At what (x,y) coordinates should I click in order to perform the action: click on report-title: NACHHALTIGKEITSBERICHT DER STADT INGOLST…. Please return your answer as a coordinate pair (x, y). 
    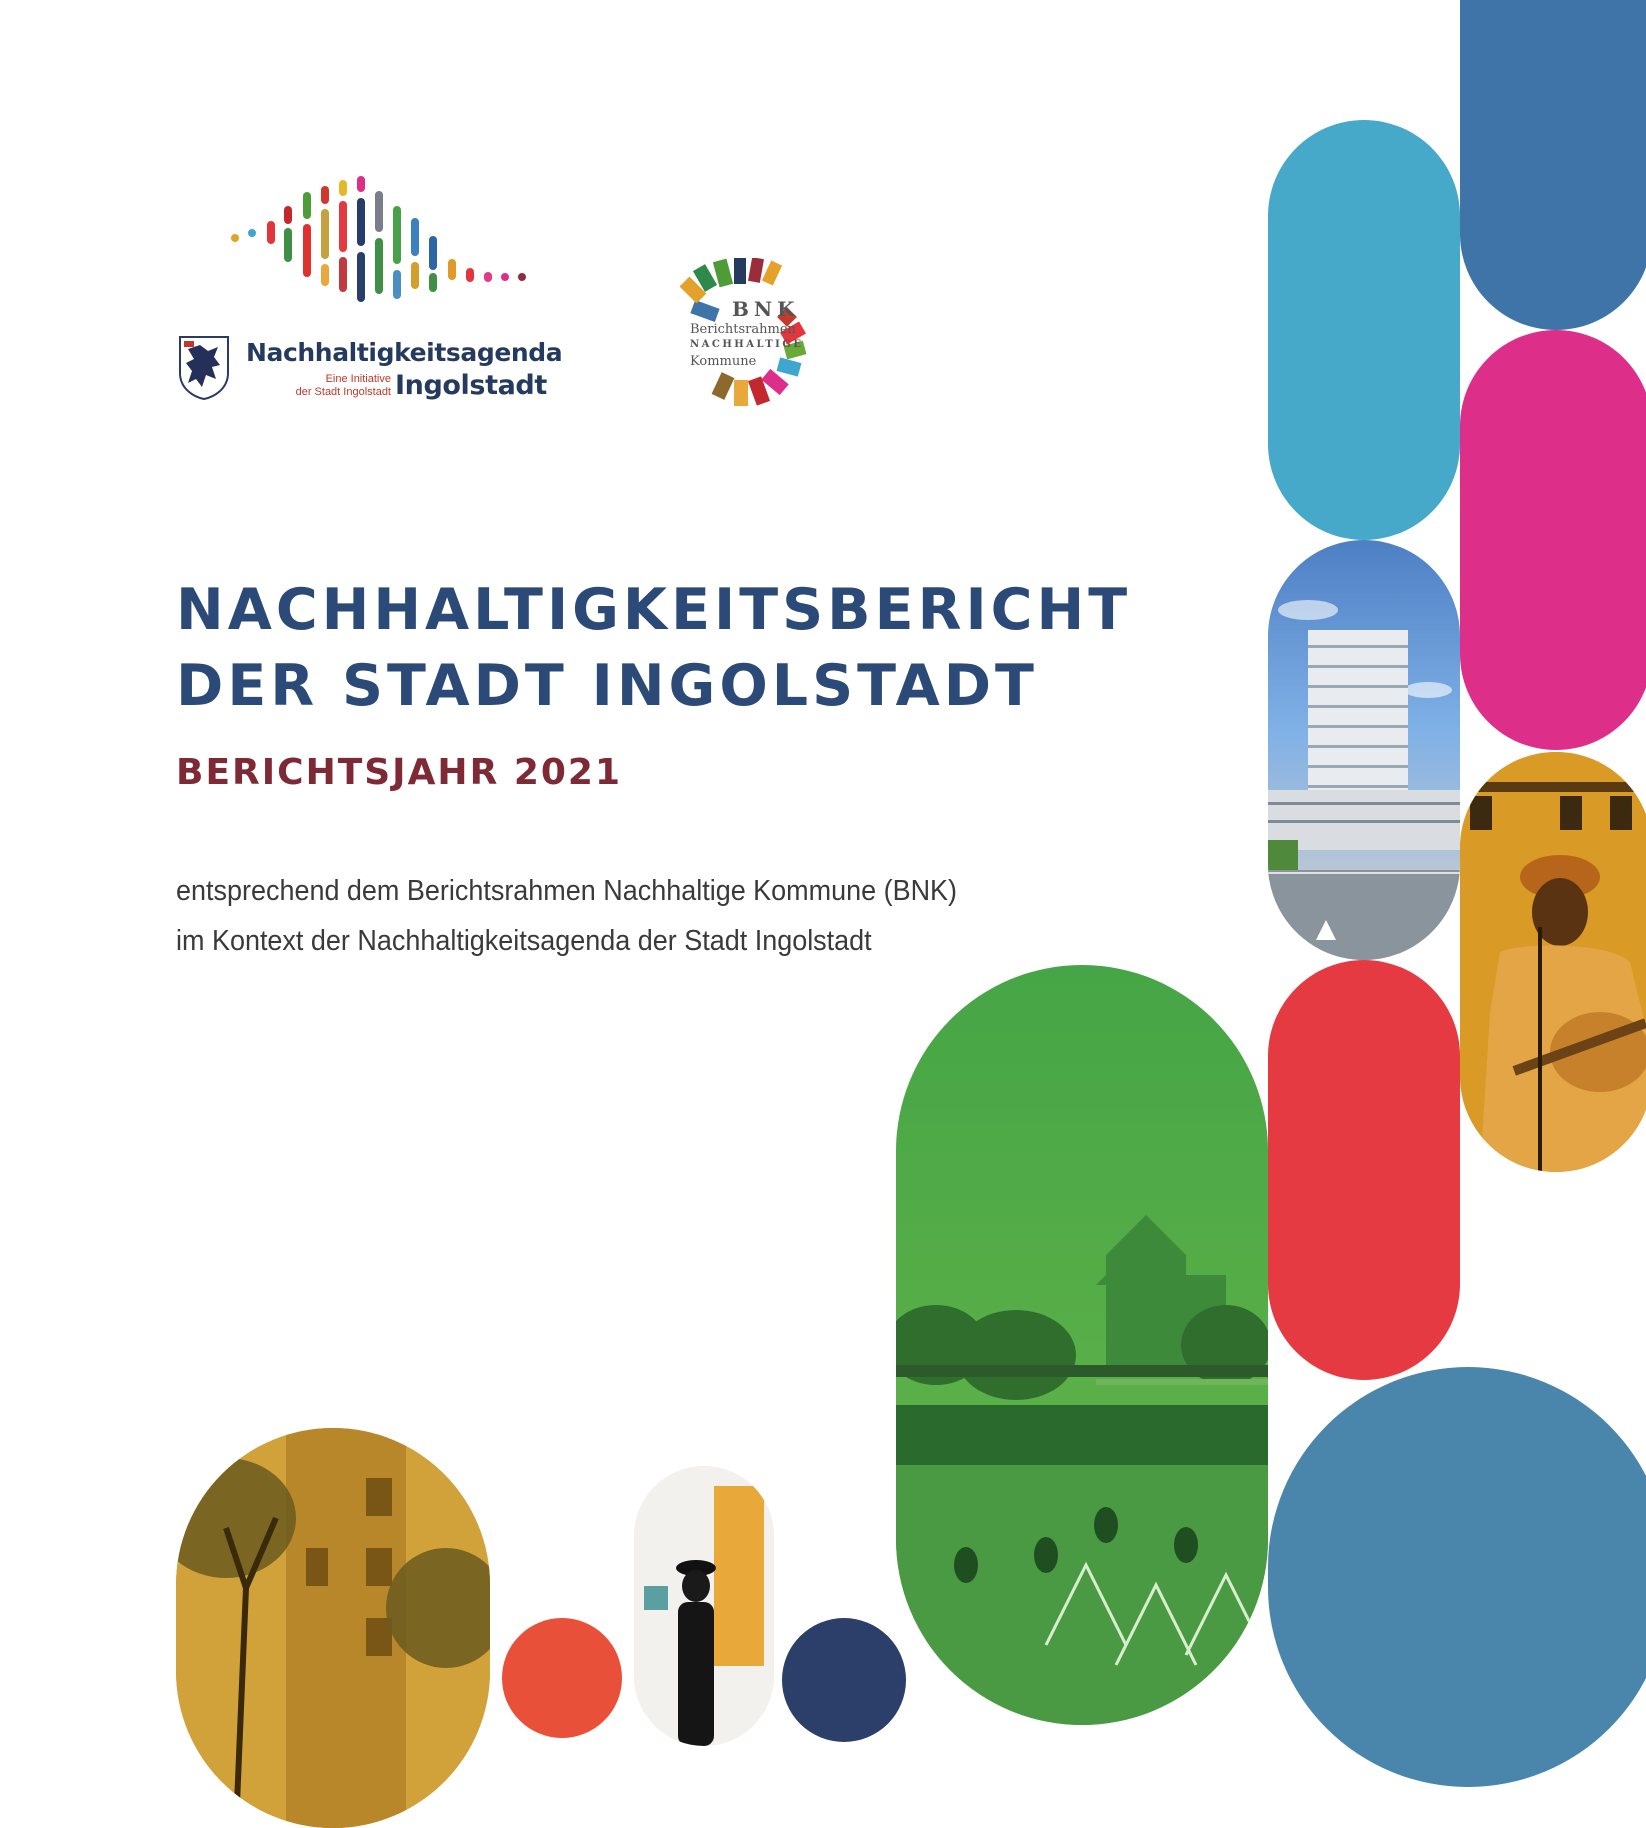
    Looking at the image, I should click on (653, 648).